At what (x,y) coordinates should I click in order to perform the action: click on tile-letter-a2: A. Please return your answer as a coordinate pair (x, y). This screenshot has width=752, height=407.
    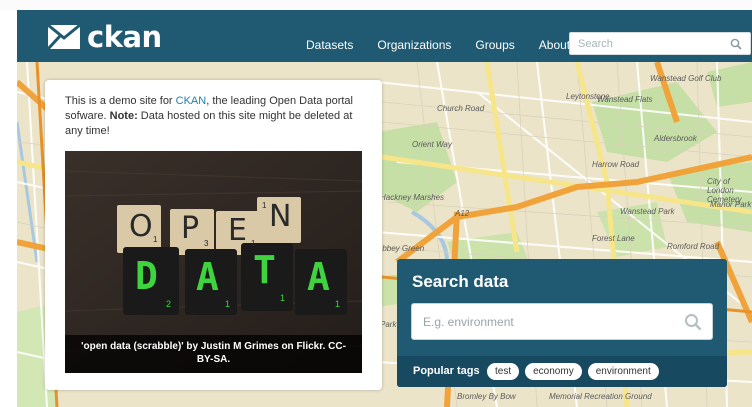
    Looking at the image, I should click on (318, 277).